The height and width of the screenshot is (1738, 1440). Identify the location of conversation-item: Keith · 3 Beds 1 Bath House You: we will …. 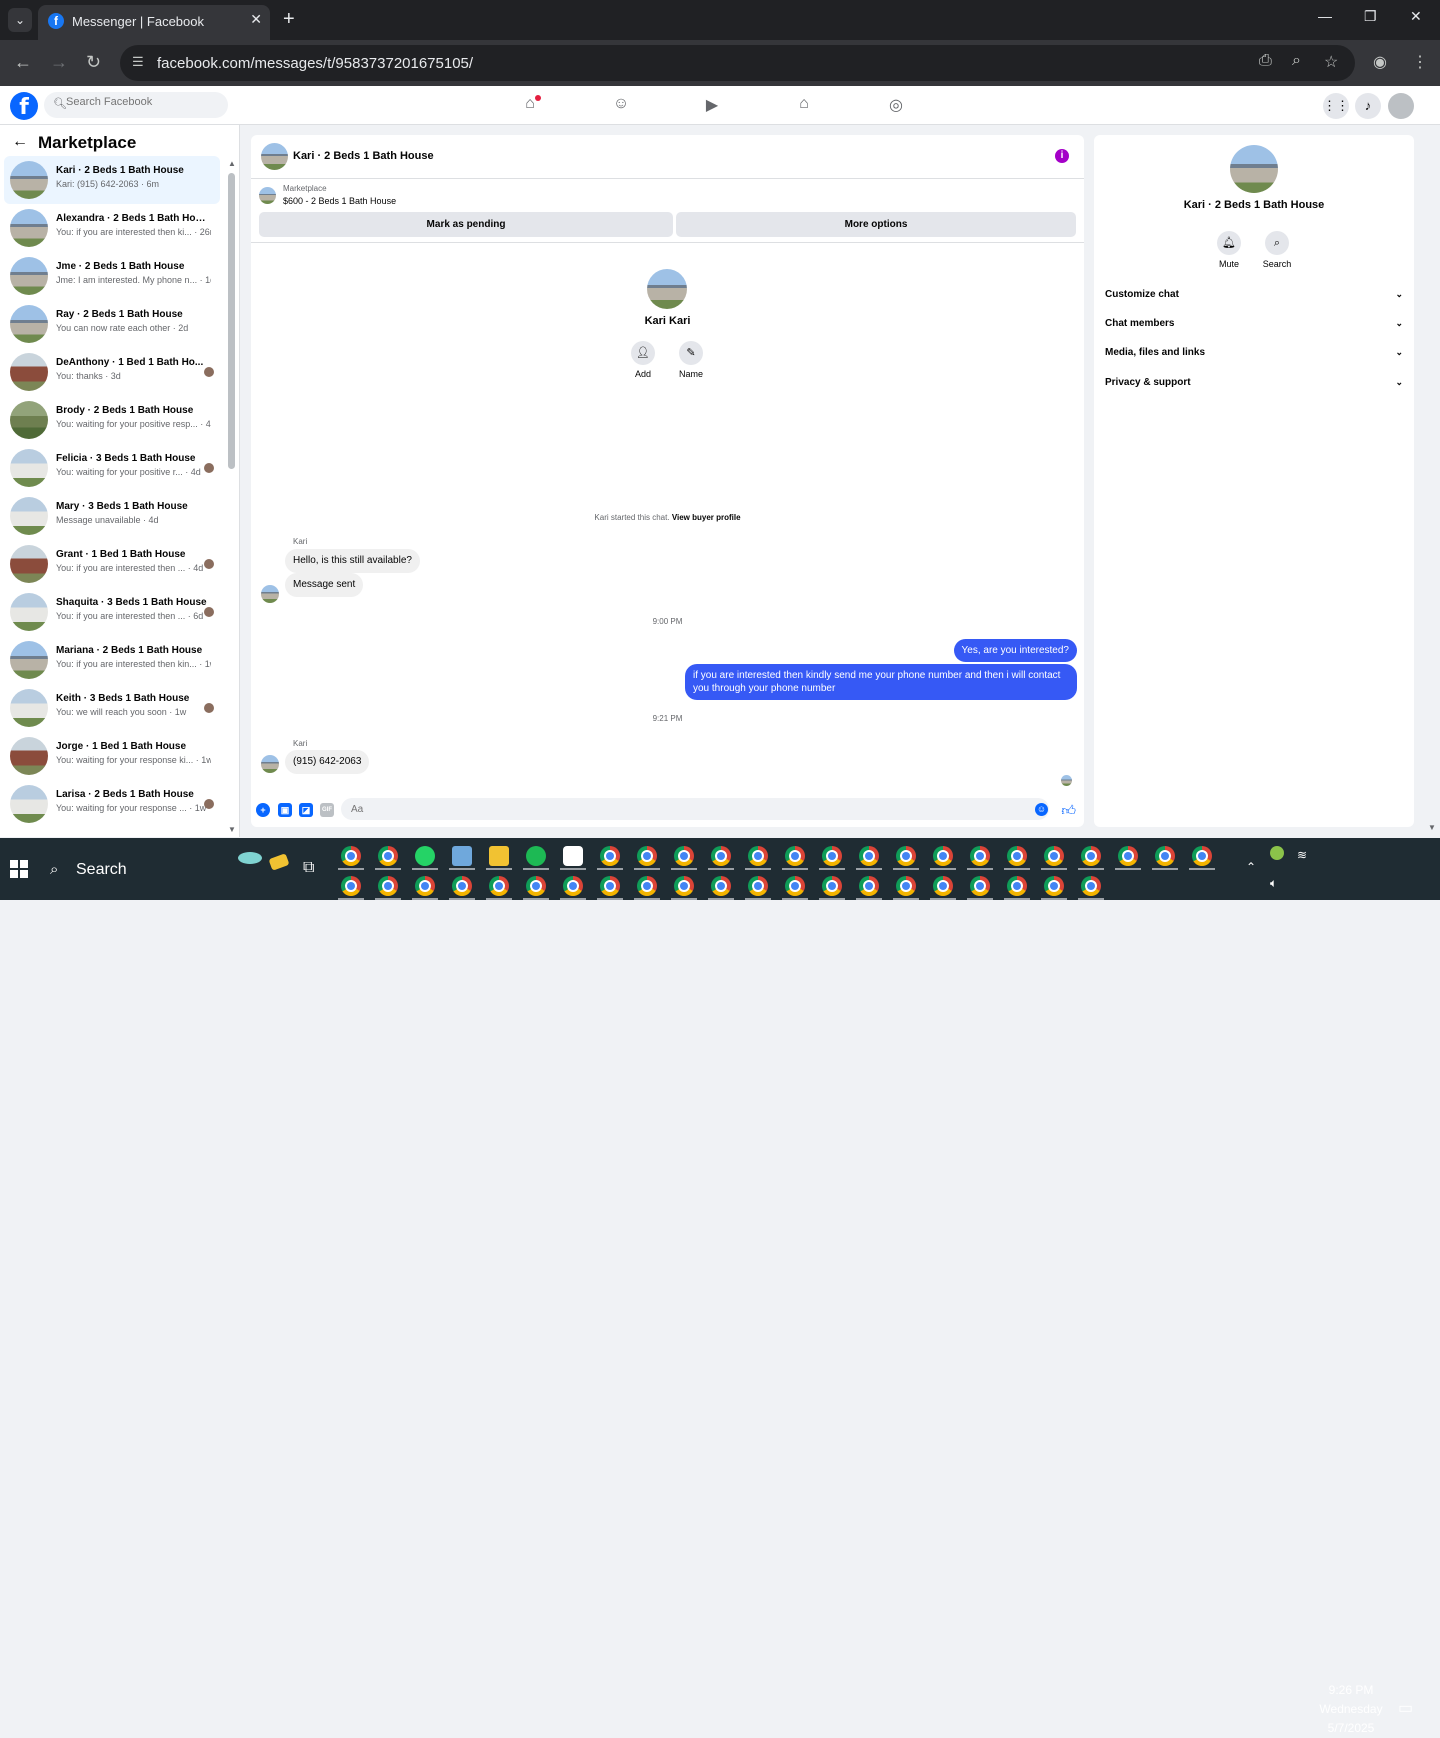
(112, 708).